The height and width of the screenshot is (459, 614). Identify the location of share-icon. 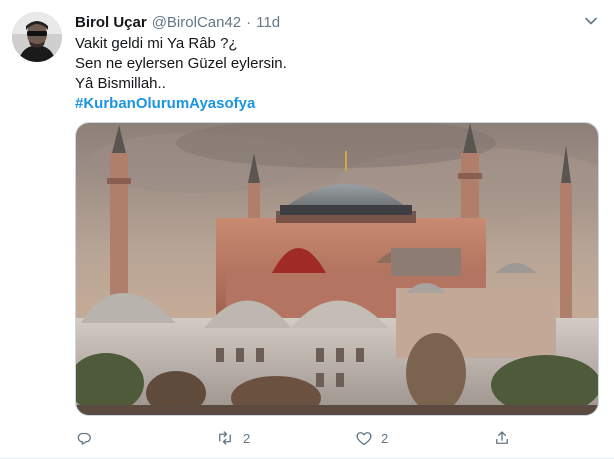
(502, 437).